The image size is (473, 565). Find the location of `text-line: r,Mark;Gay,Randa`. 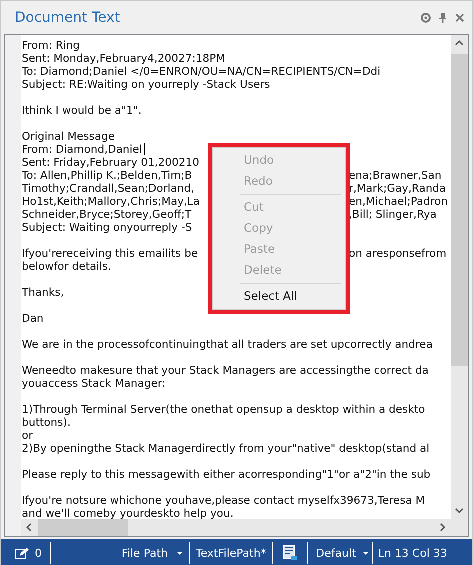

text-line: r,Mark;Gay,Randa is located at coordinates (397, 188).